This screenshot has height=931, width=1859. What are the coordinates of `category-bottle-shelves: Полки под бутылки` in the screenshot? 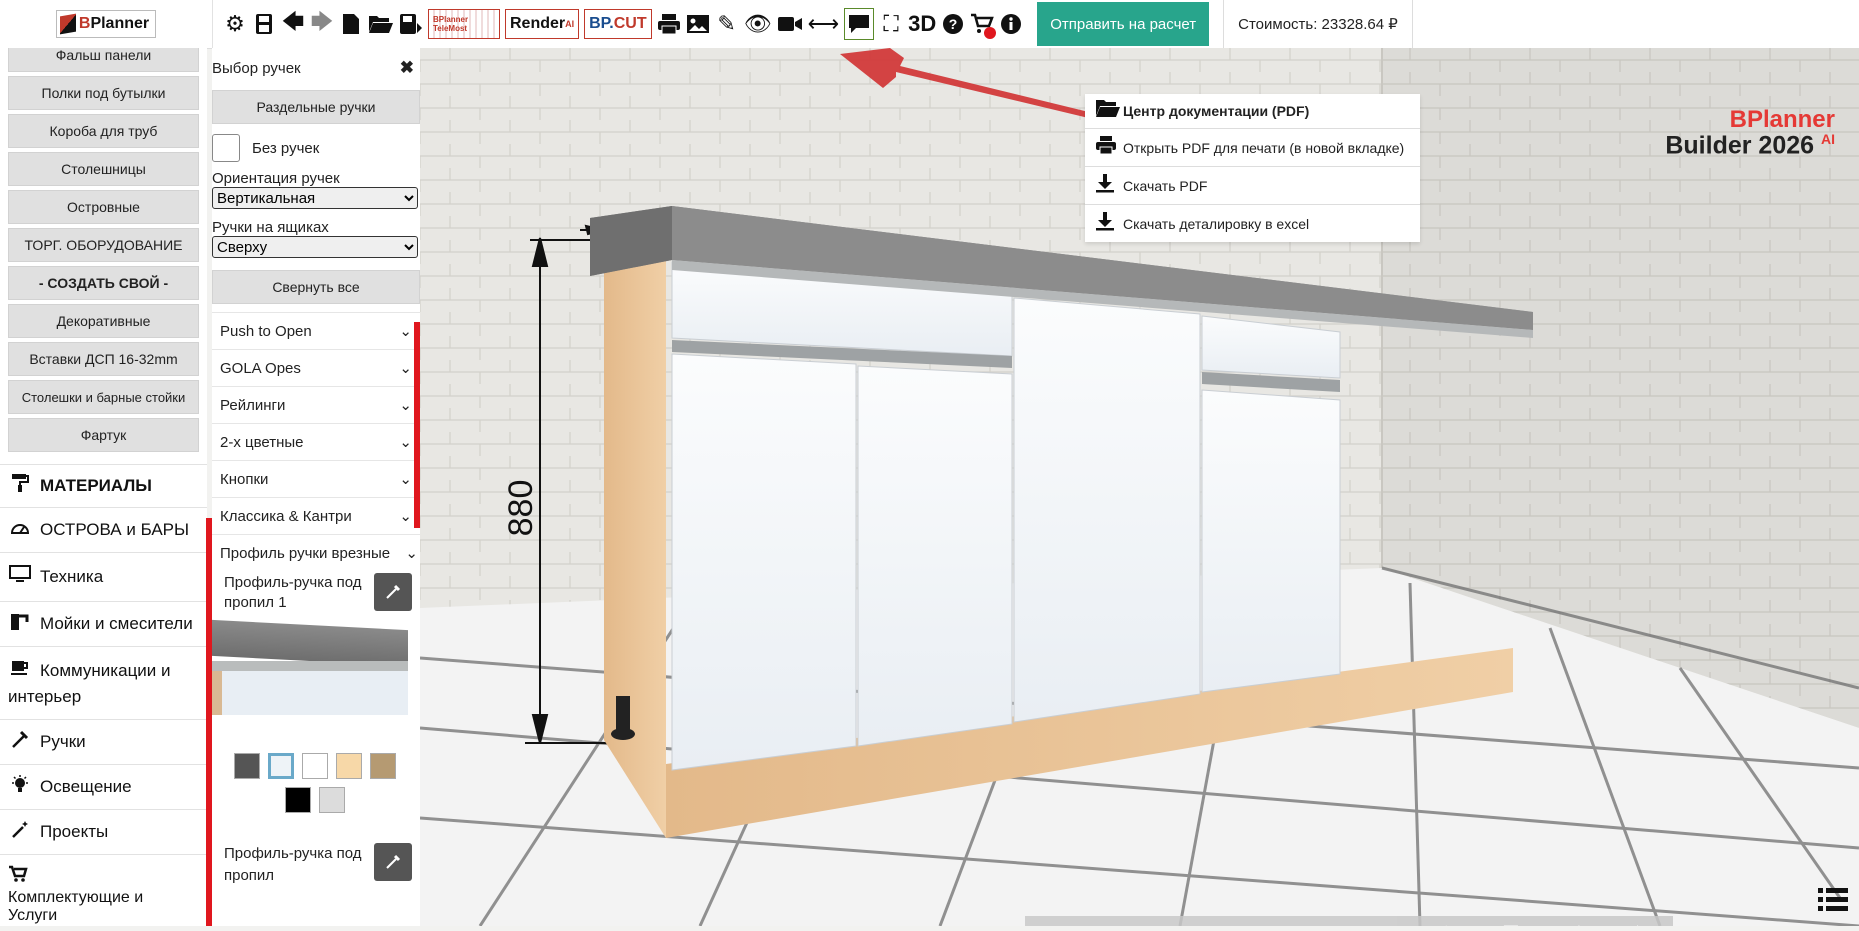 It's located at (103, 93).